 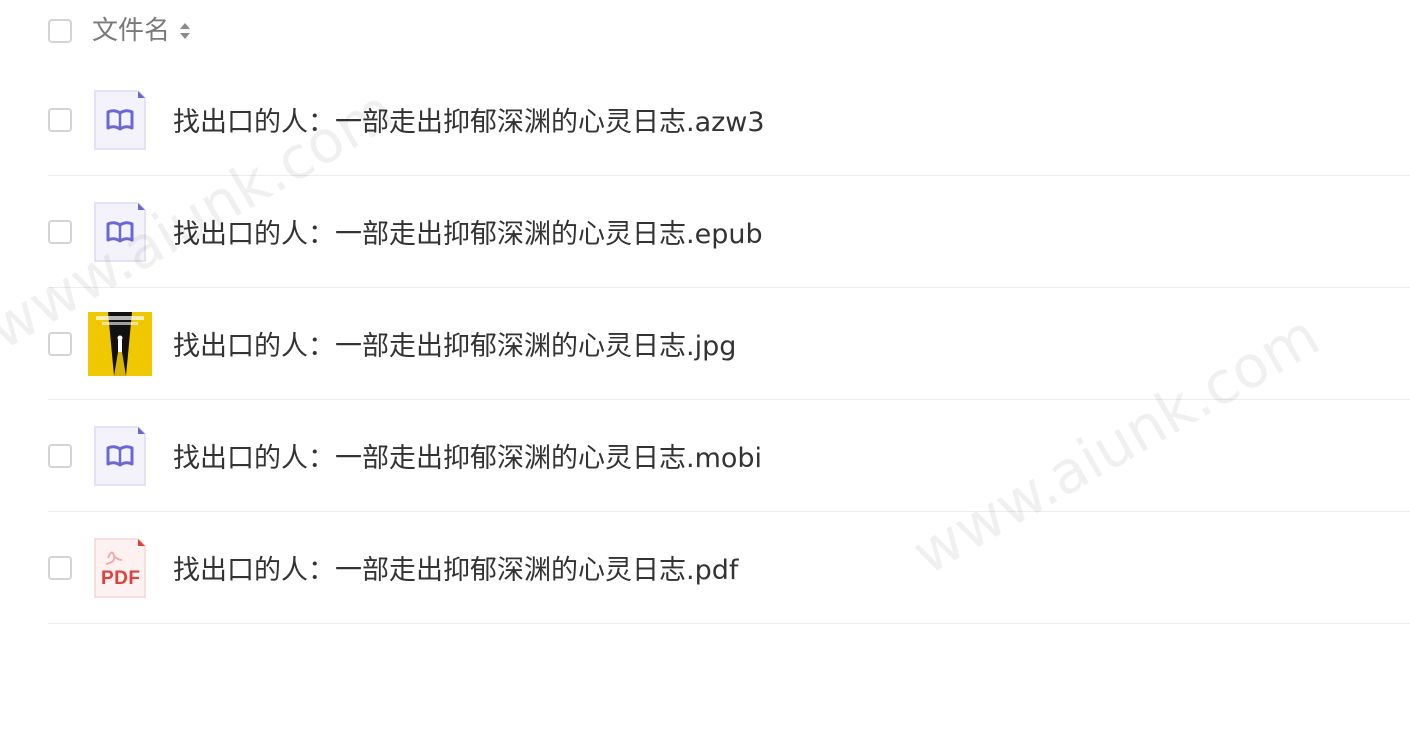 What do you see at coordinates (467, 455) in the screenshot?
I see `file-name: 找出口的人：一部走出抑郁深渊的心灵日志.mobi` at bounding box center [467, 455].